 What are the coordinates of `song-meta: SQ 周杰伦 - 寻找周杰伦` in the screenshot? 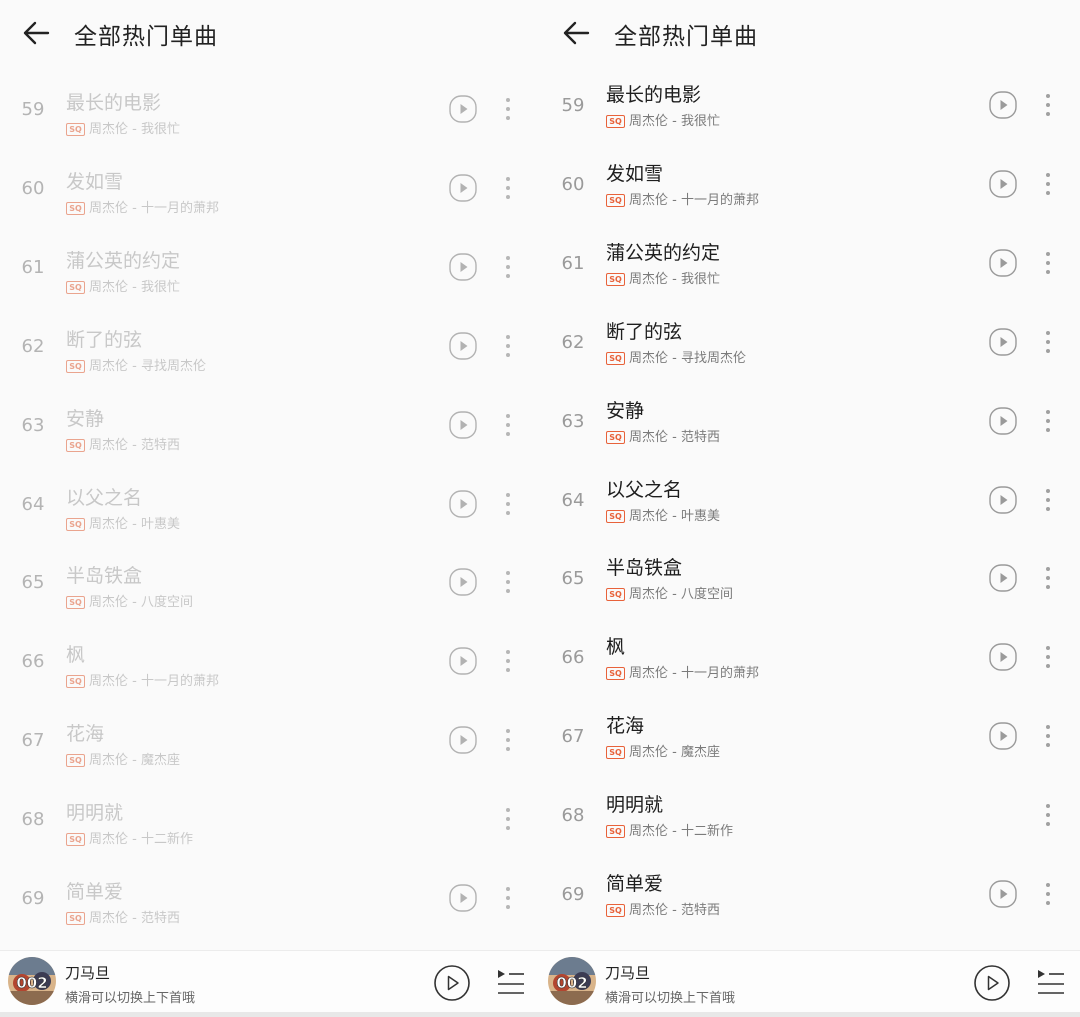 It's located at (676, 356).